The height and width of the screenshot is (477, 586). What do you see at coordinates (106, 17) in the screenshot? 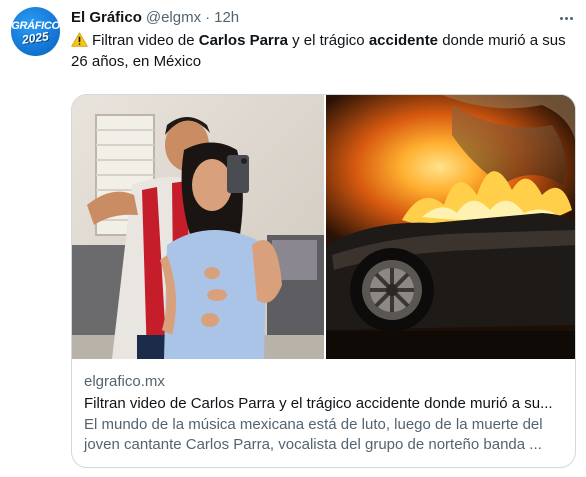
I see `author-name: El Gráfico` at bounding box center [106, 17].